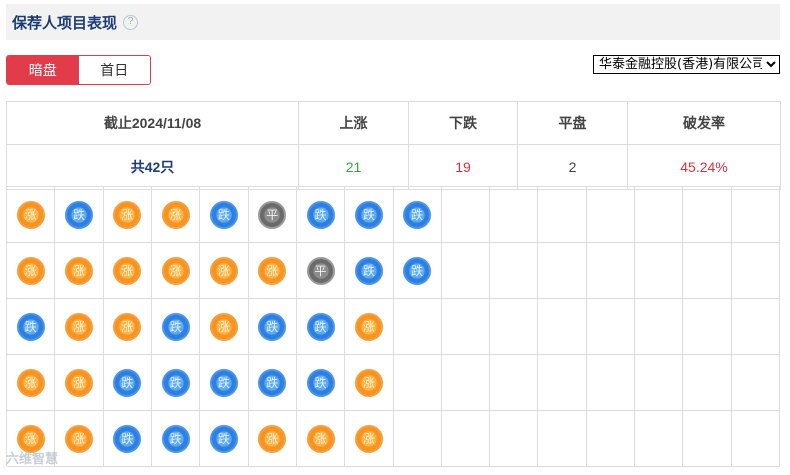 This screenshot has width=790, height=475. What do you see at coordinates (463, 123) in the screenshot?
I see `summary-header-down: 下跌` at bounding box center [463, 123].